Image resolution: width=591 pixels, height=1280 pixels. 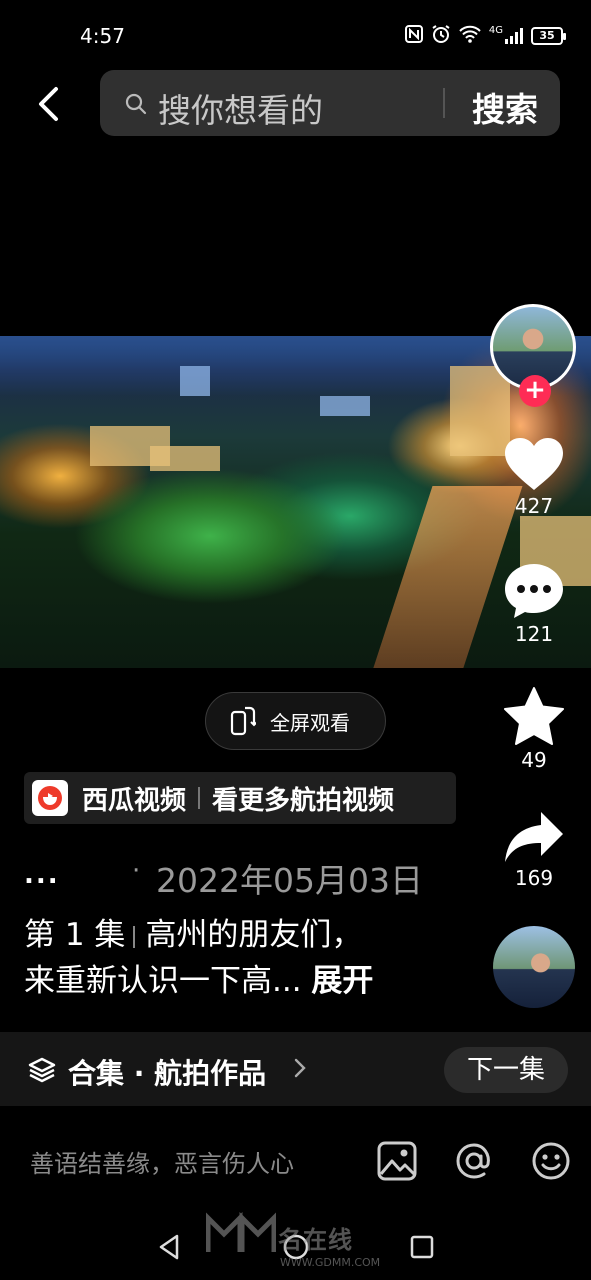 What do you see at coordinates (444, 103) in the screenshot?
I see `search-divider` at bounding box center [444, 103].